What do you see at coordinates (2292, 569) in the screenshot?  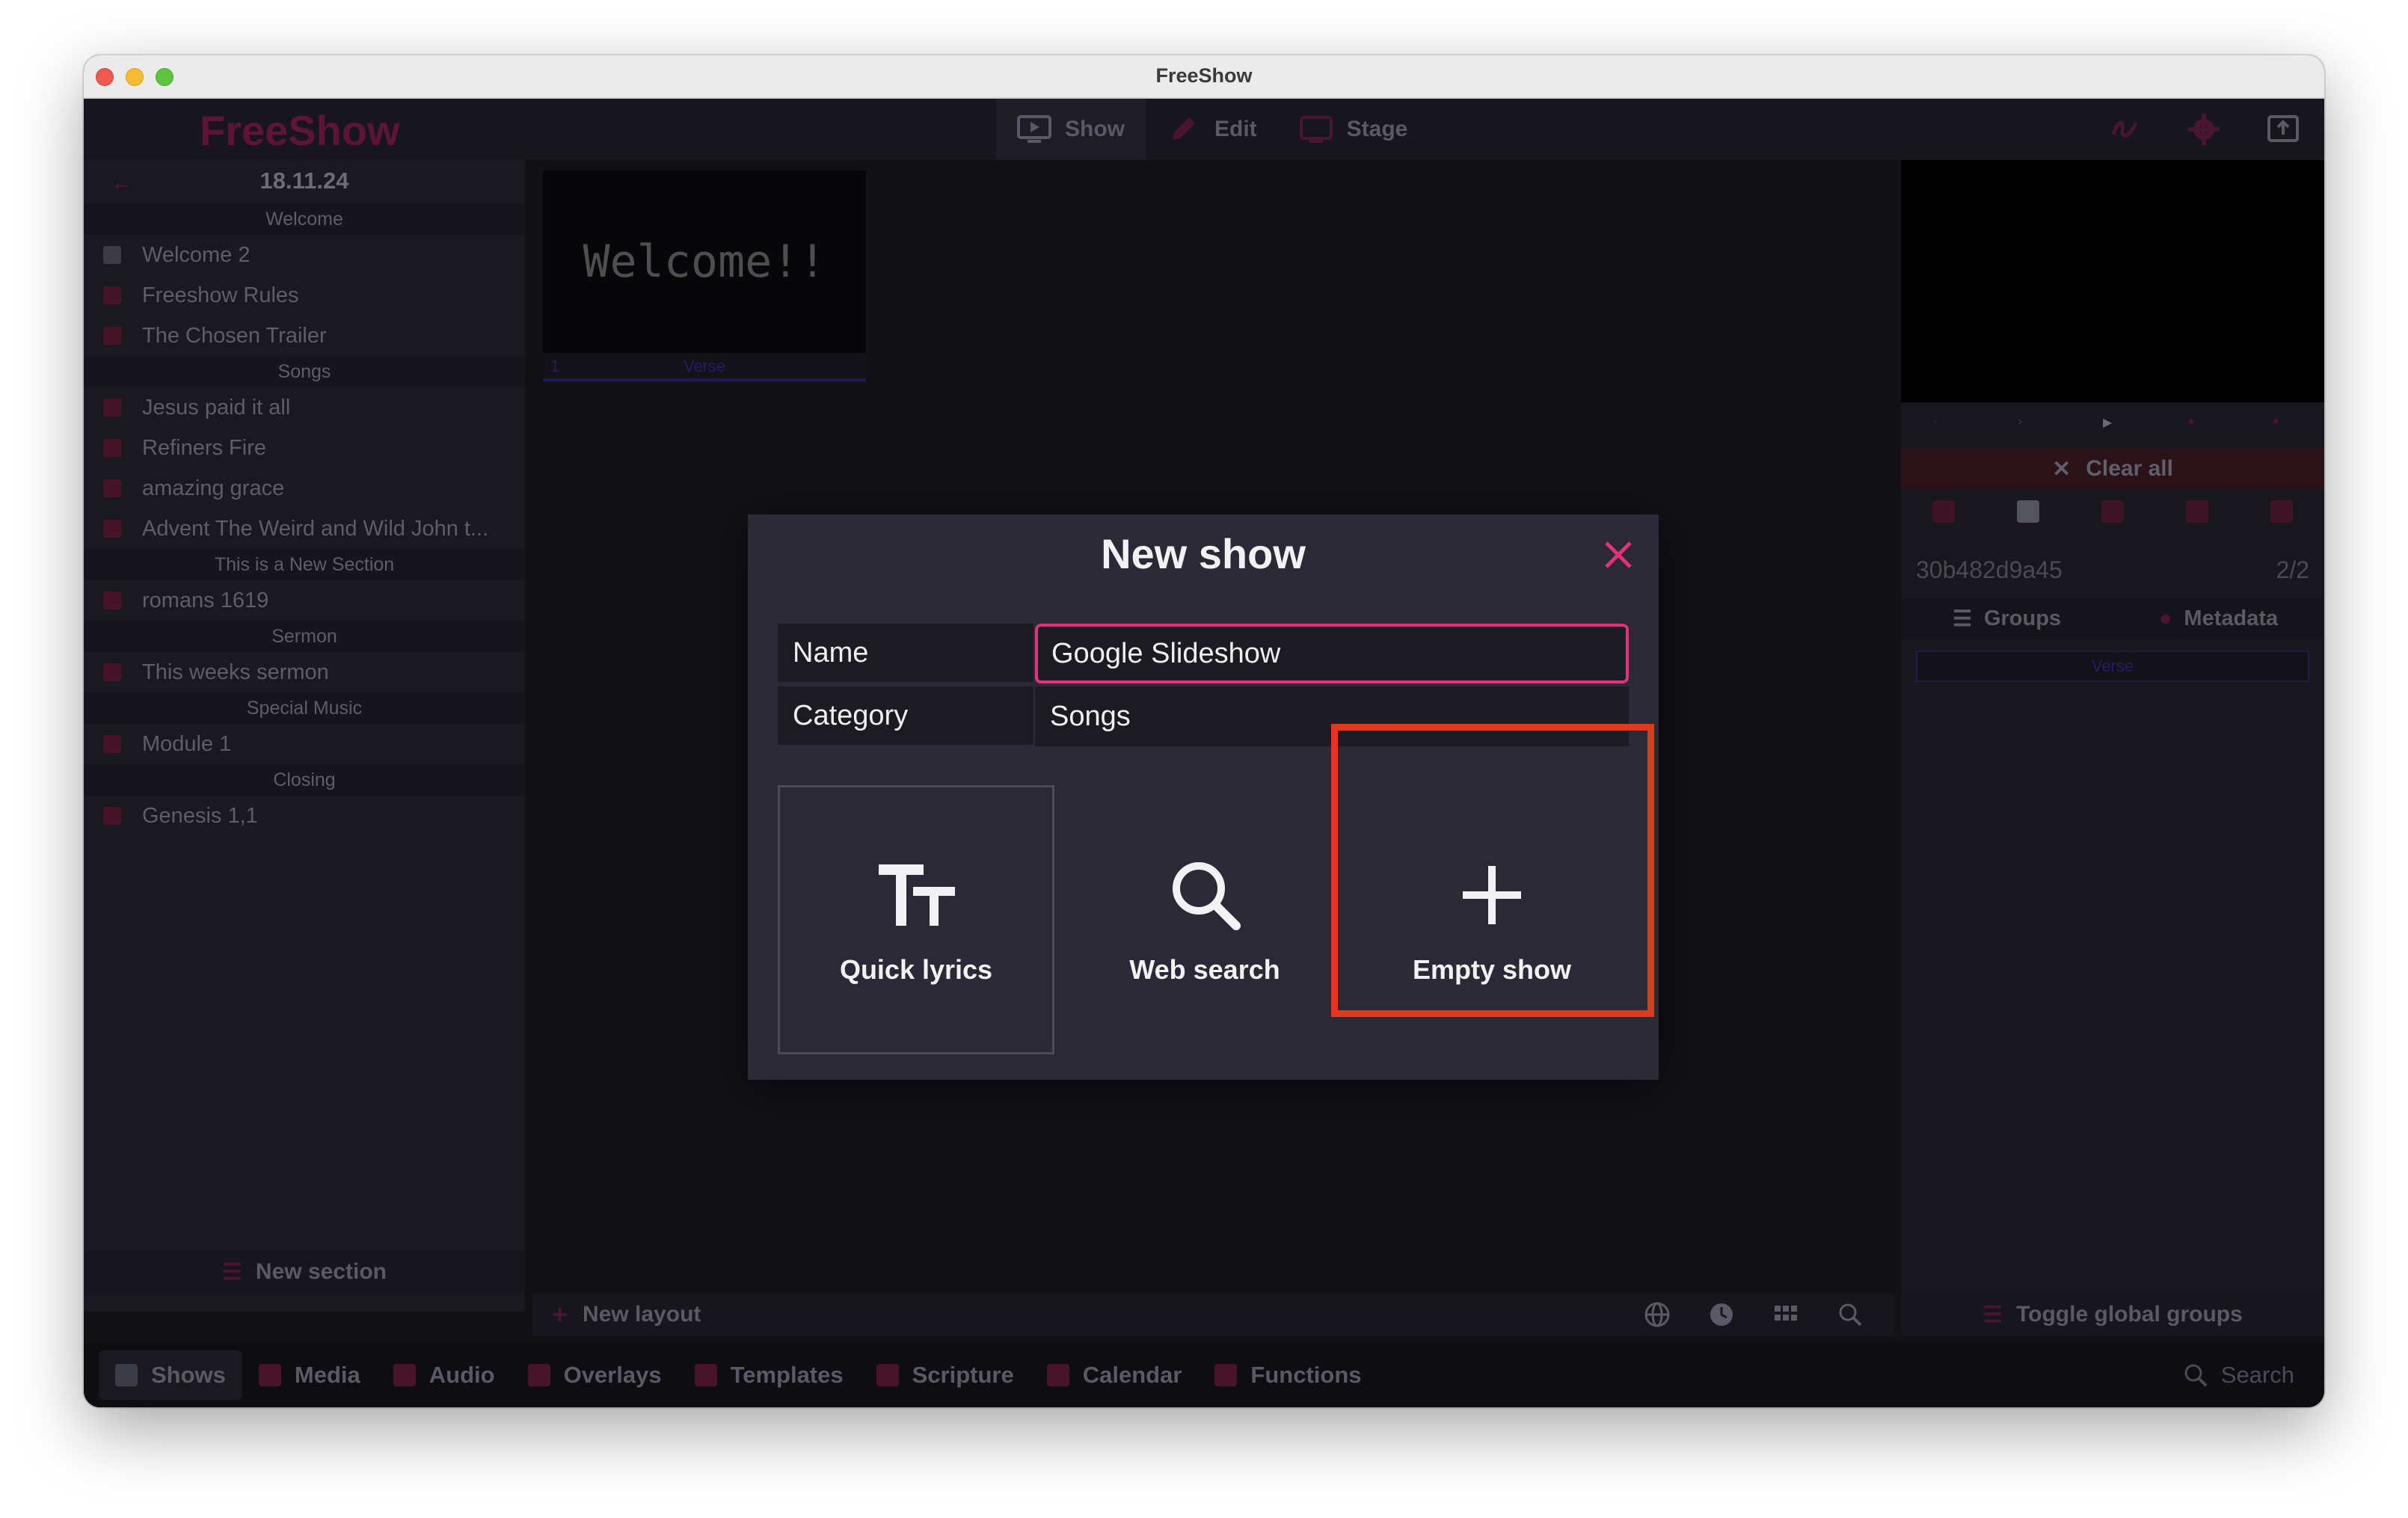 I see `slide-count: 2/2` at bounding box center [2292, 569].